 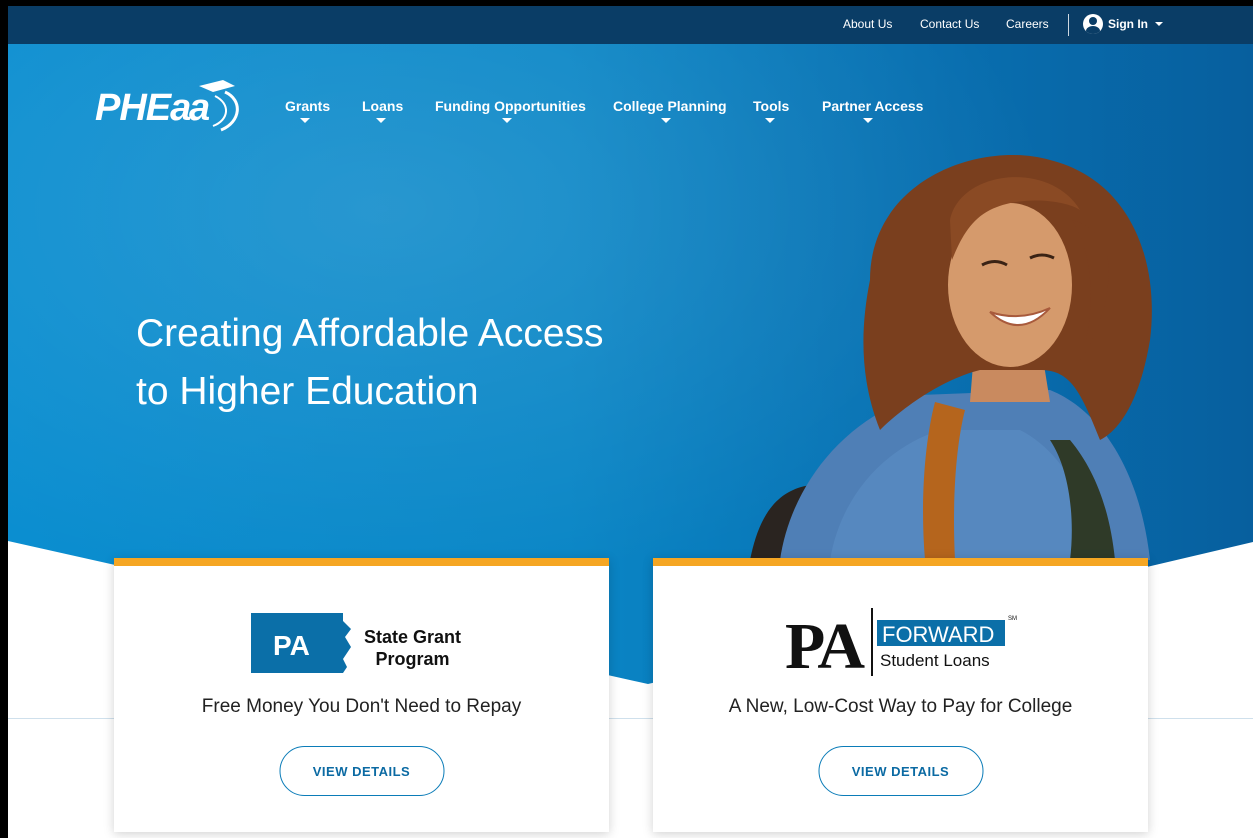 What do you see at coordinates (307, 106) in the screenshot?
I see `nav-grants: Grants` at bounding box center [307, 106].